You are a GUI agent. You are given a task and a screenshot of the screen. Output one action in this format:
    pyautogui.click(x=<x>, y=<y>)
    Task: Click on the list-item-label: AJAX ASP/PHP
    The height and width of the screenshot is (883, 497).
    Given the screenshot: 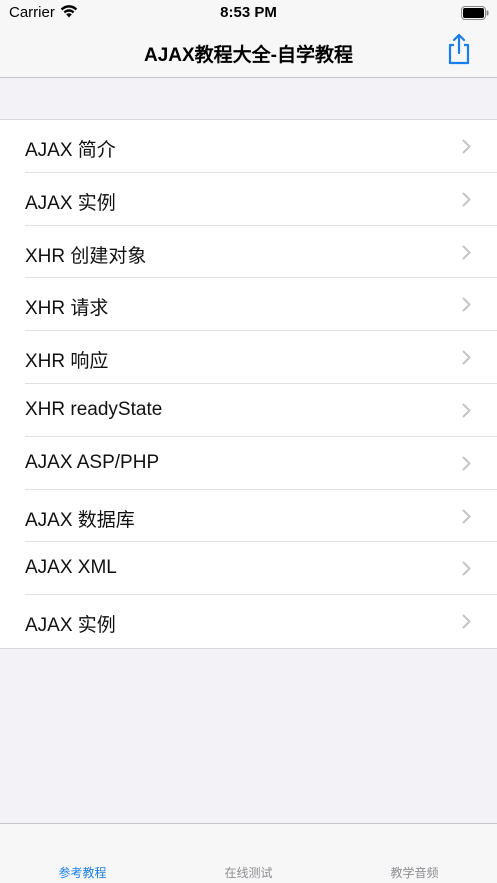 What is the action you would take?
    pyautogui.click(x=92, y=462)
    